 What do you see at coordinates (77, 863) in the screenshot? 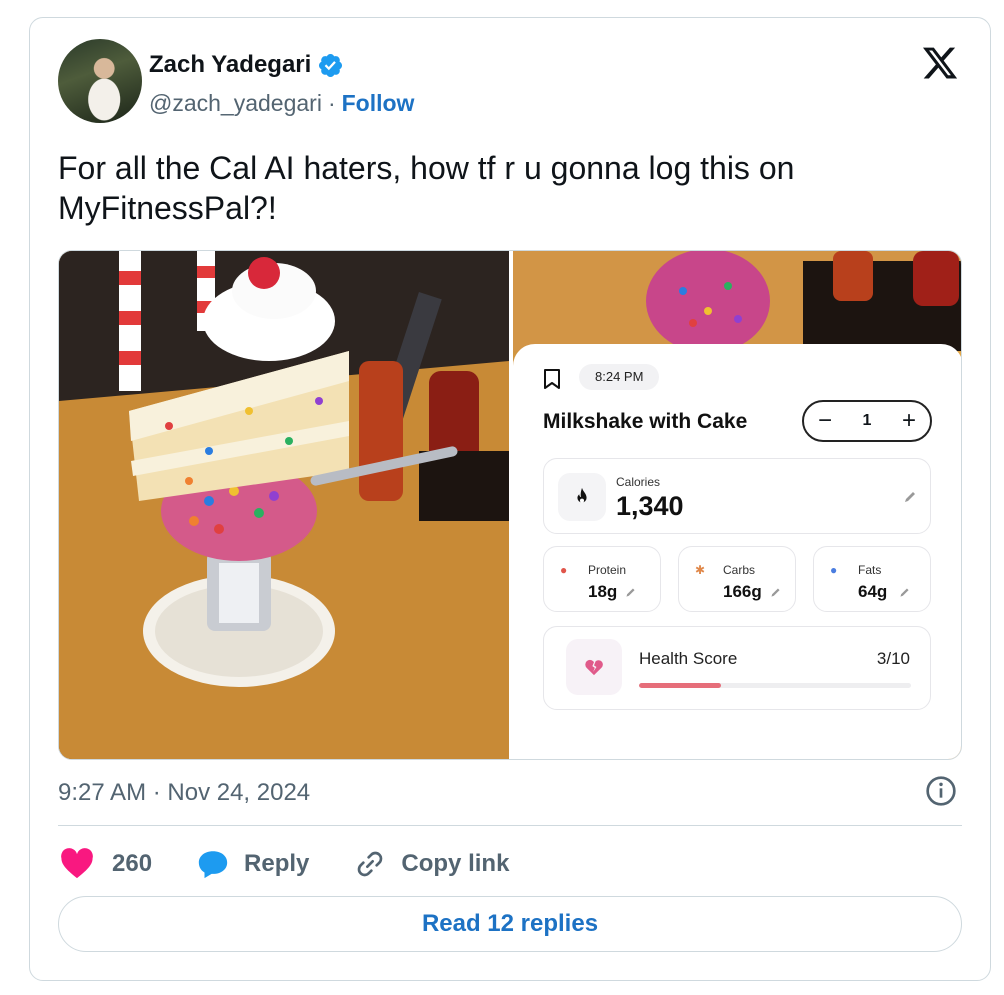
I see `heart-icon` at bounding box center [77, 863].